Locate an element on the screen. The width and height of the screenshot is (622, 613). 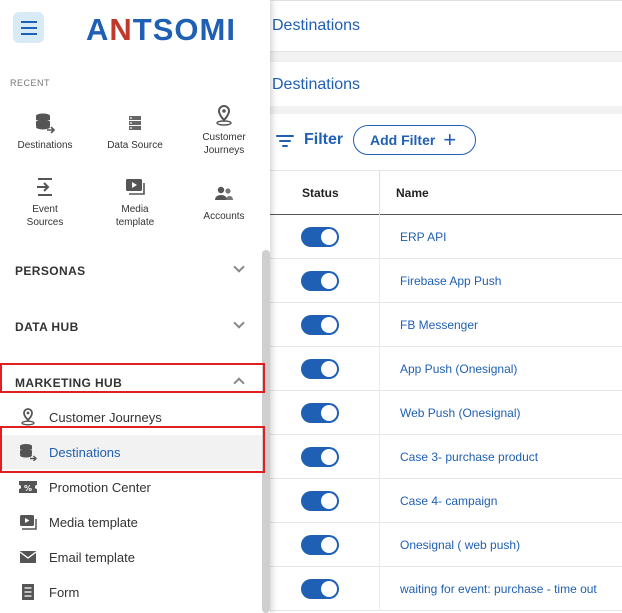
server-icon is located at coordinates (135, 123).